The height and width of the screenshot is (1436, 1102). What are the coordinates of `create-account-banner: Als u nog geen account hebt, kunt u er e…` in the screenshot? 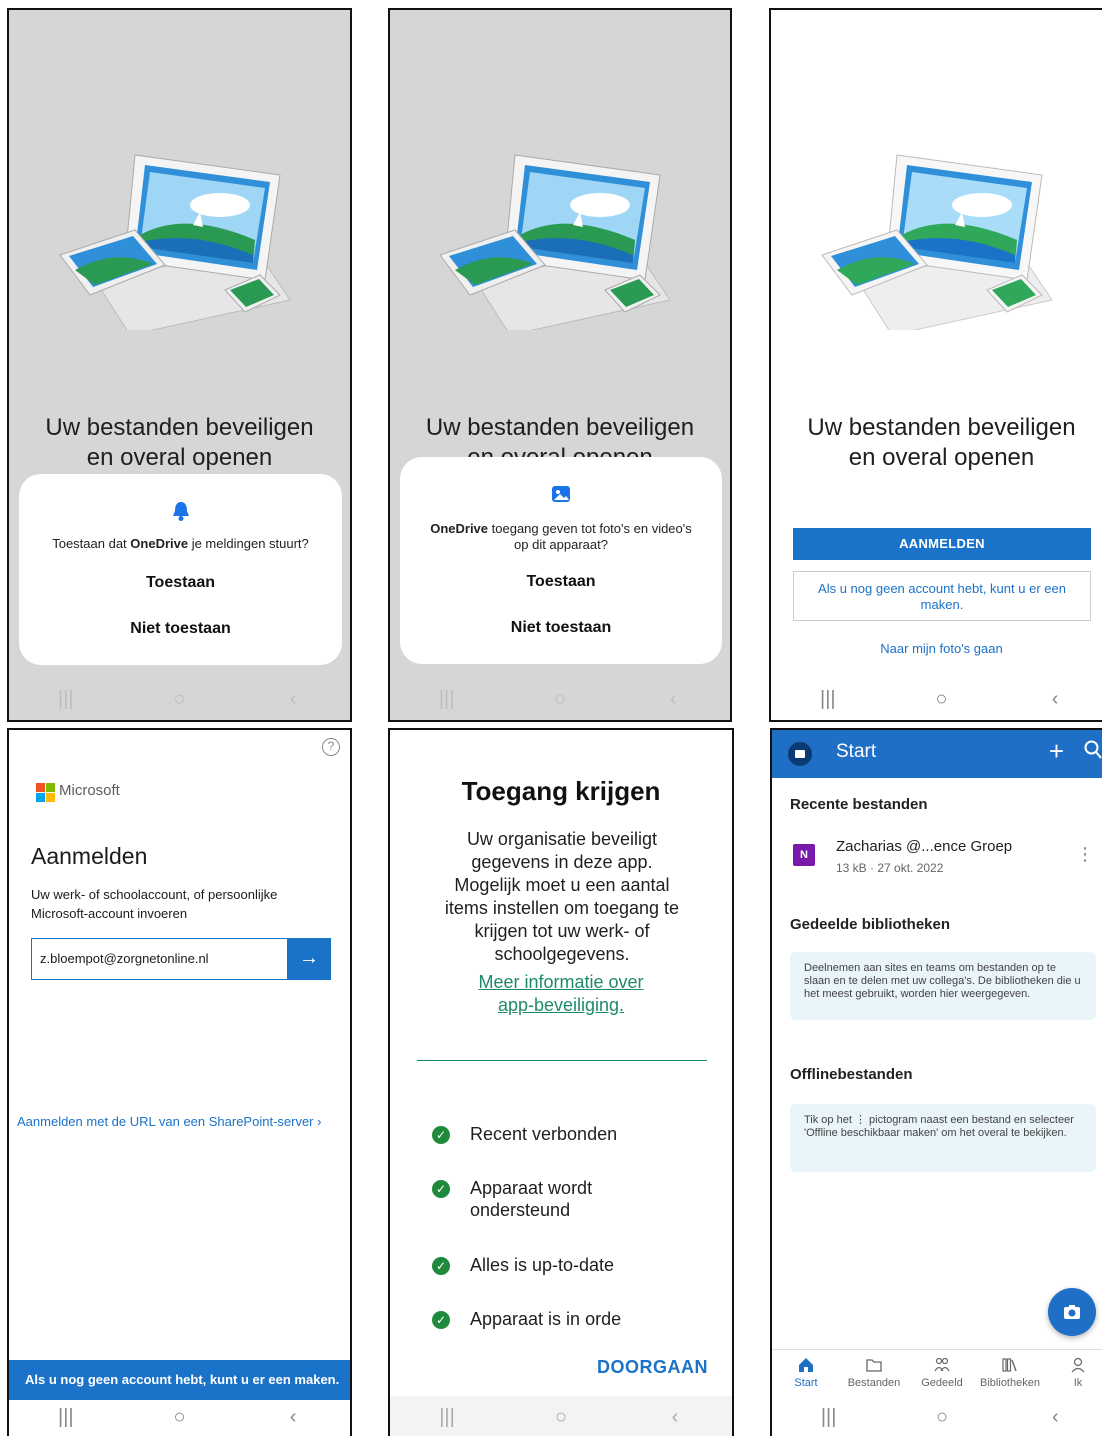 It's located at (179, 1380).